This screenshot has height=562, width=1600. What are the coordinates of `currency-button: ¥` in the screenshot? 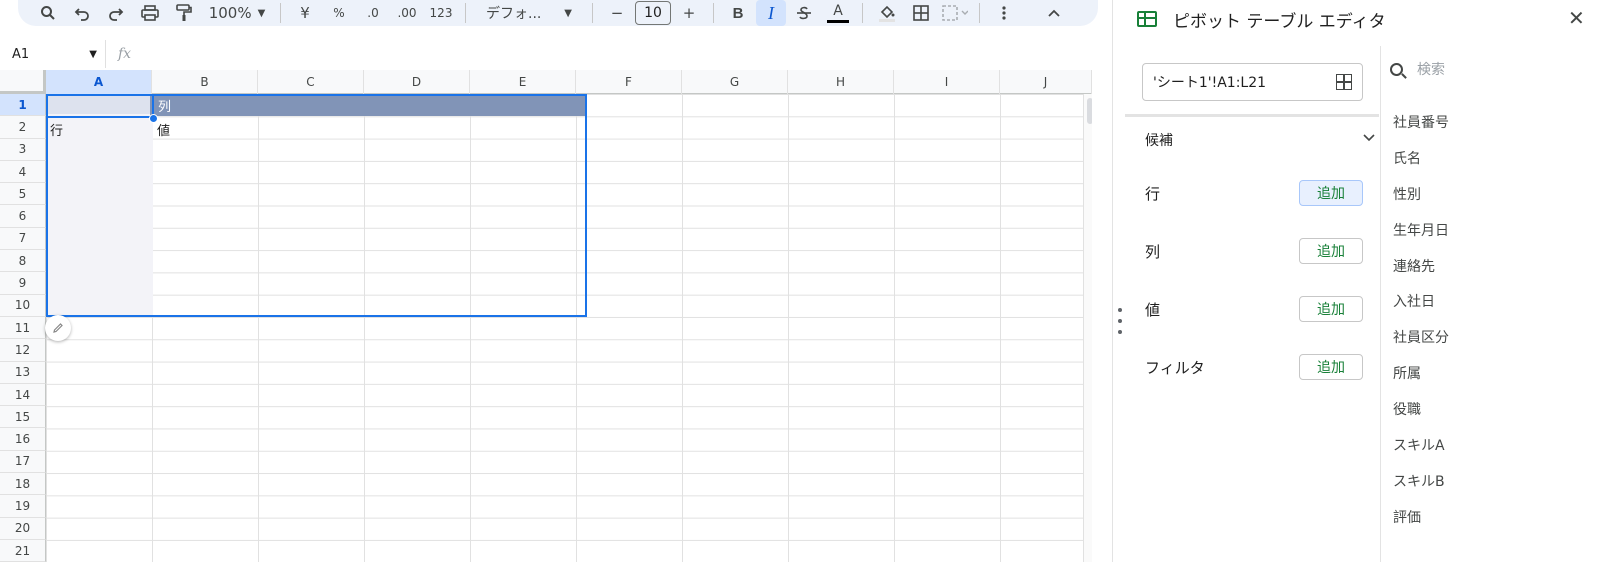 It's located at (305, 13).